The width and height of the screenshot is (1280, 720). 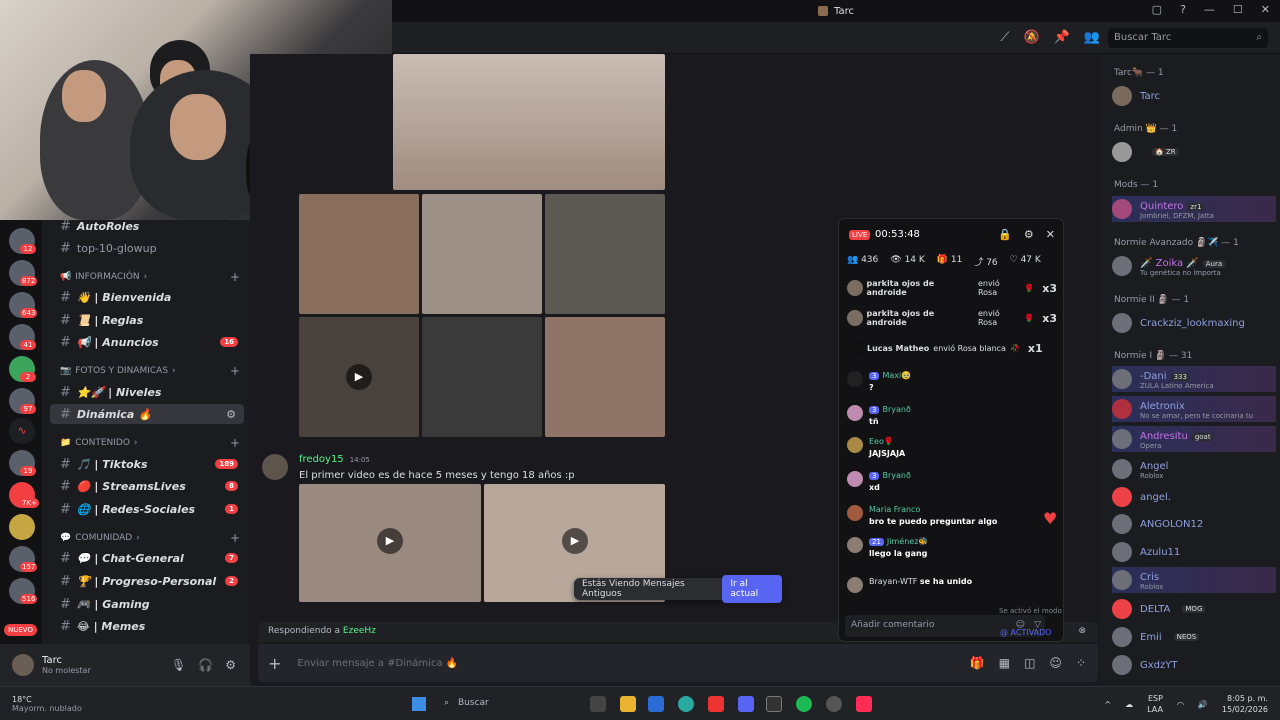 I want to click on taskbar-search: ⌕ Buscar, so click(x=490, y=704).